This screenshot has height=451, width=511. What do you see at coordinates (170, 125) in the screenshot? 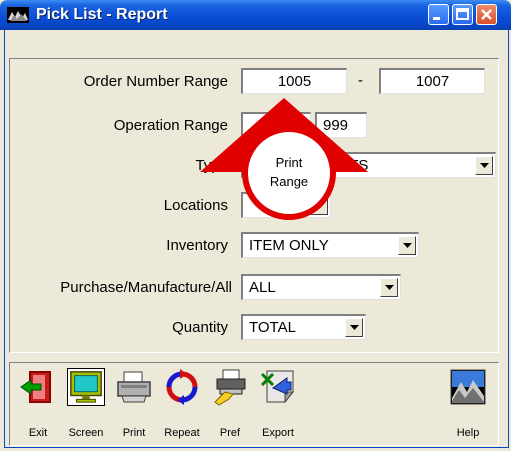
I see `operation-range-label: Operation Range` at bounding box center [170, 125].